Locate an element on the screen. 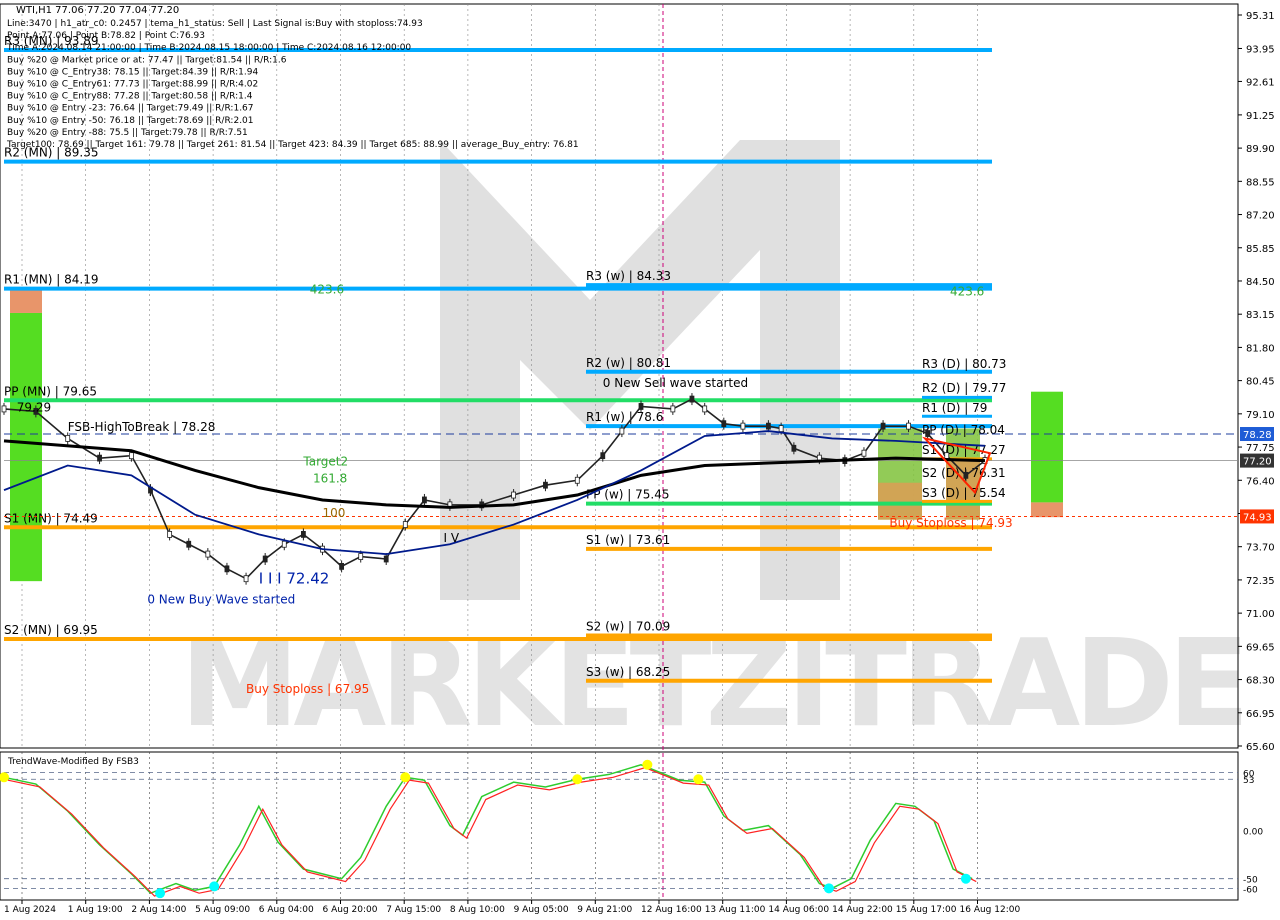 The height and width of the screenshot is (920, 1280). osc-axis-label: -50 is located at coordinates (1250, 881).